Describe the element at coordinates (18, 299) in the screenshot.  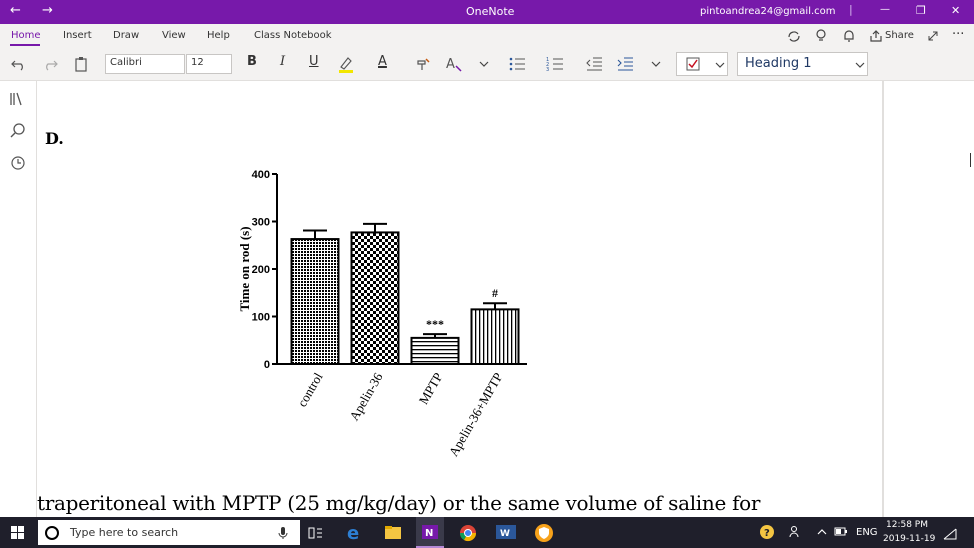
I see `navigation-rail` at that location.